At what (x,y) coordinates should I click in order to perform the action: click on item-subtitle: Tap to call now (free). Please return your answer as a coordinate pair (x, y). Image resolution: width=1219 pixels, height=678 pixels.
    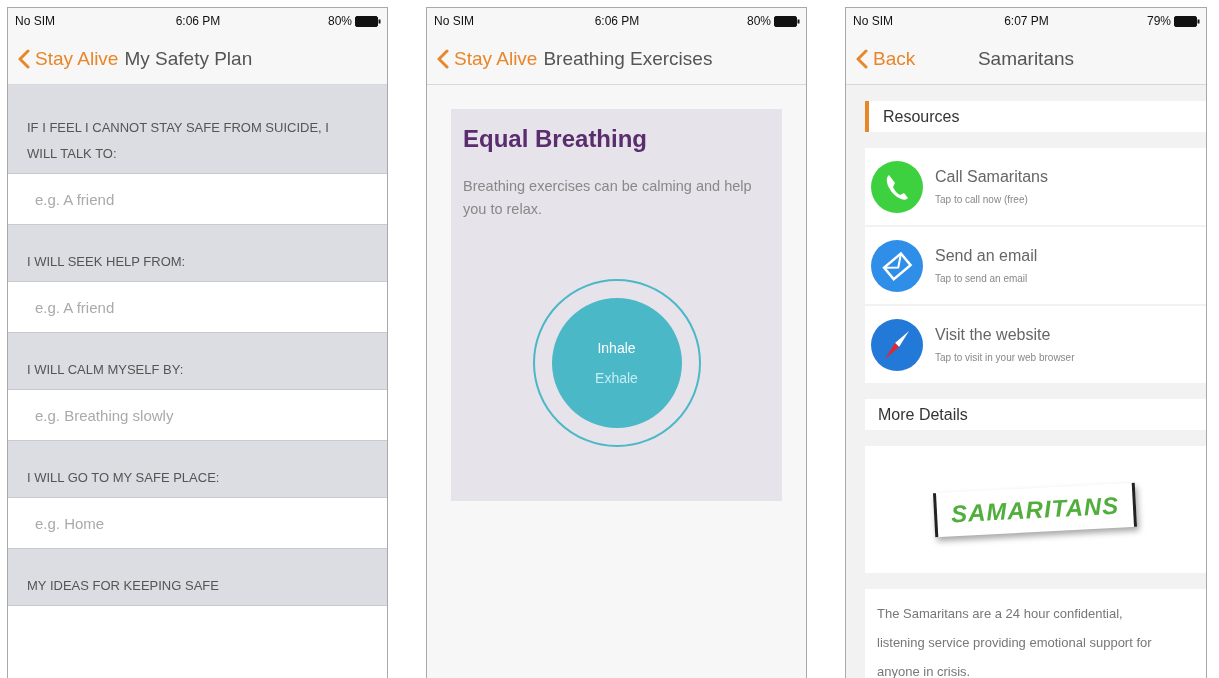
    Looking at the image, I should click on (982, 199).